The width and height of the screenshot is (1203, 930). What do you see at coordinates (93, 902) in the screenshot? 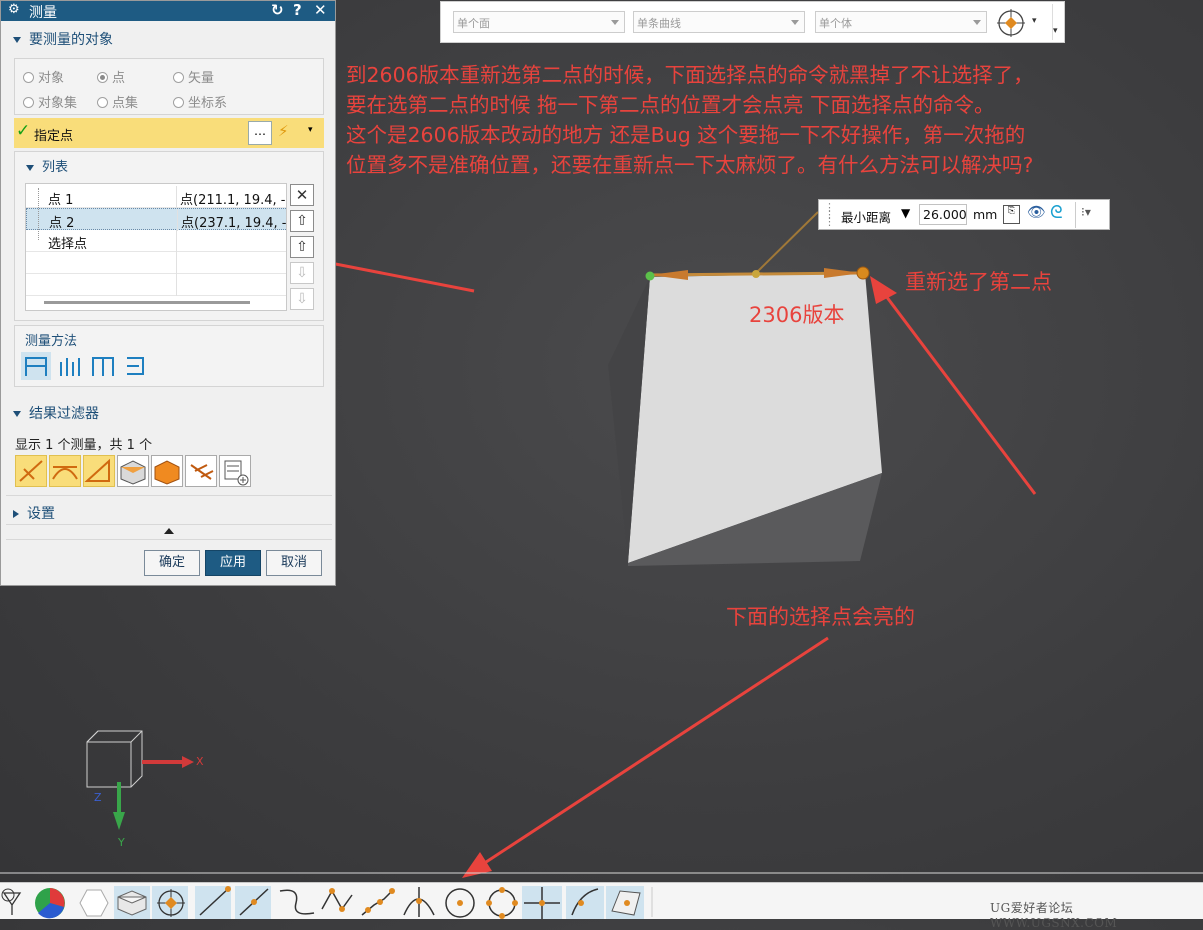
I see `polygon-filter-icon` at bounding box center [93, 902].